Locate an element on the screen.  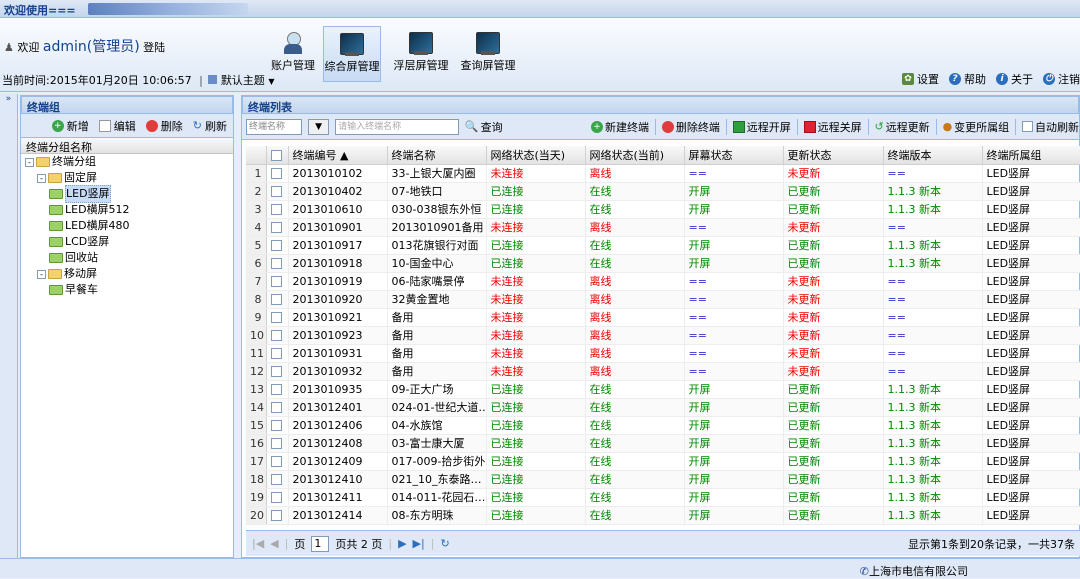
last-page-icon: ▶| is located at coordinates (419, 543).